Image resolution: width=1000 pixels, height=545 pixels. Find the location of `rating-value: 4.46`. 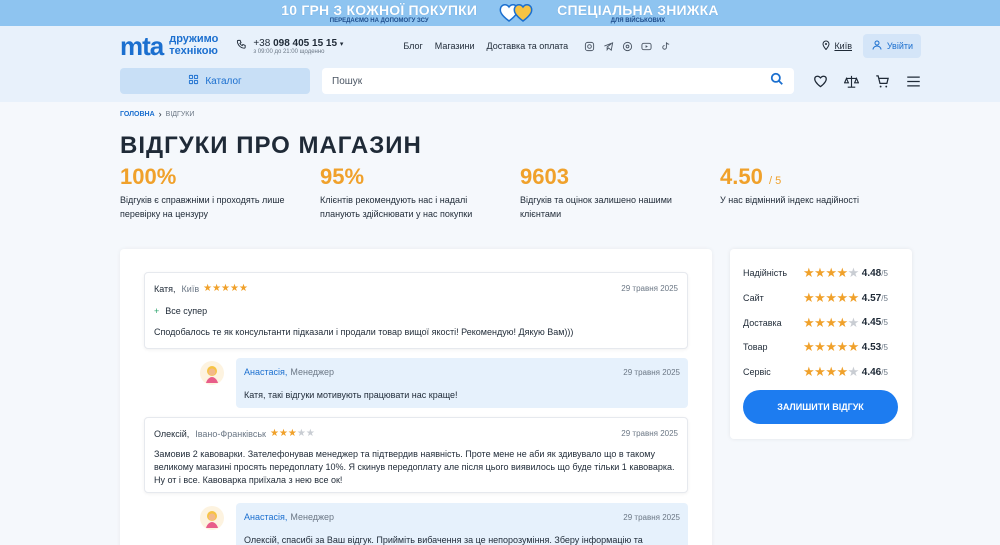

rating-value: 4.46 is located at coordinates (871, 372).